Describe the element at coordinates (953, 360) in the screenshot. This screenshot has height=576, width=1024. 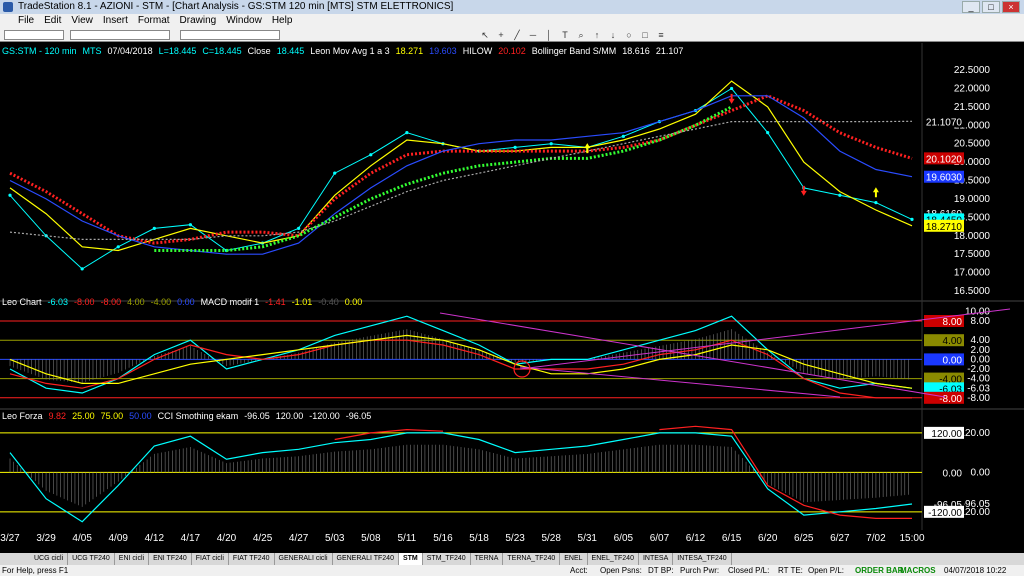
I see `macd-value-marker-label: 0.00` at that location.